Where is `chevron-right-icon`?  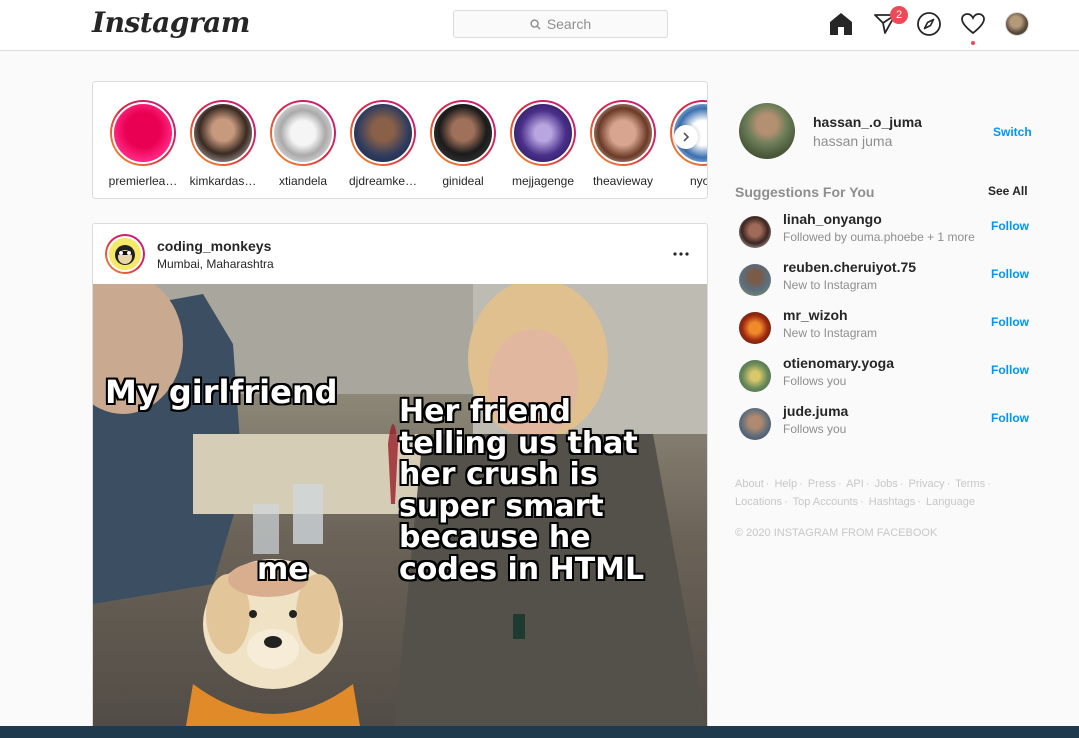
chevron-right-icon is located at coordinates (686, 137).